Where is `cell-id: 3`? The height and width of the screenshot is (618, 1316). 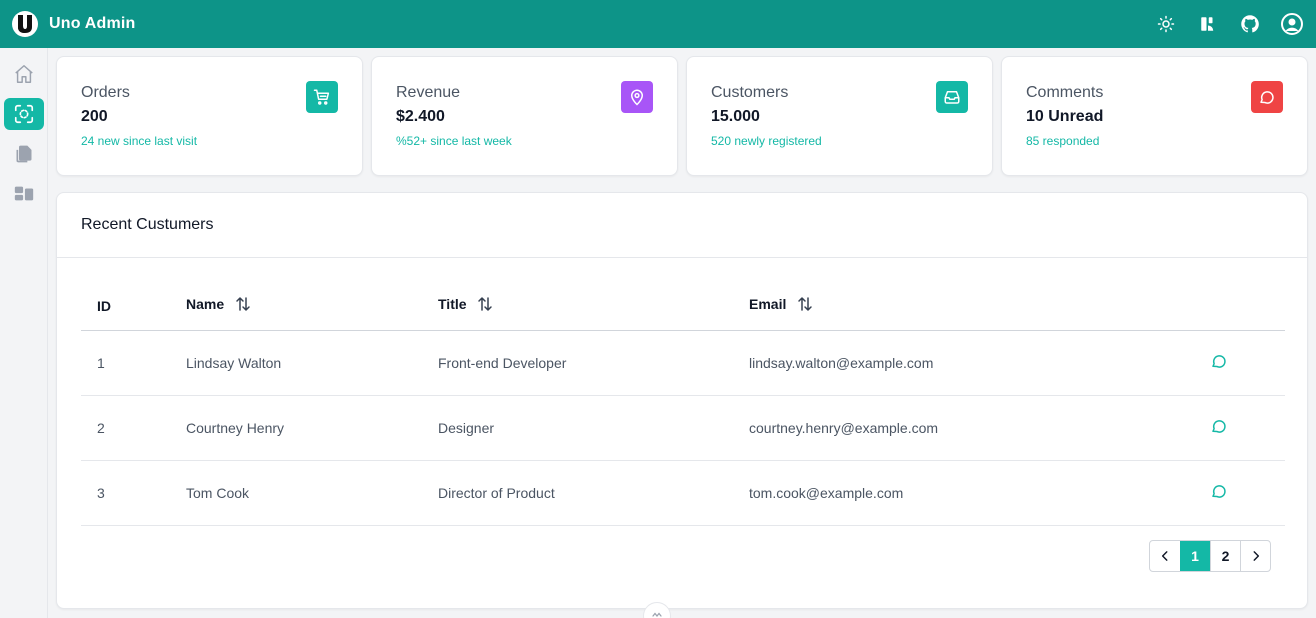
cell-id: 3 is located at coordinates (125, 493).